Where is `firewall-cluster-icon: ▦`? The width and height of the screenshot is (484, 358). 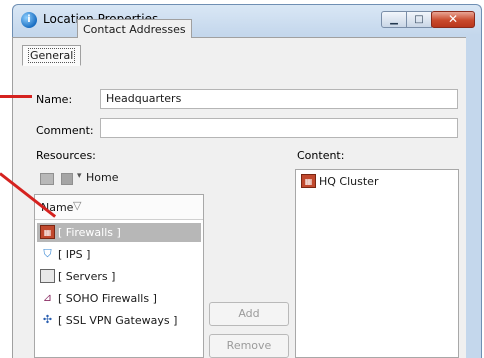
firewall-cluster-icon: ▦ is located at coordinates (308, 181).